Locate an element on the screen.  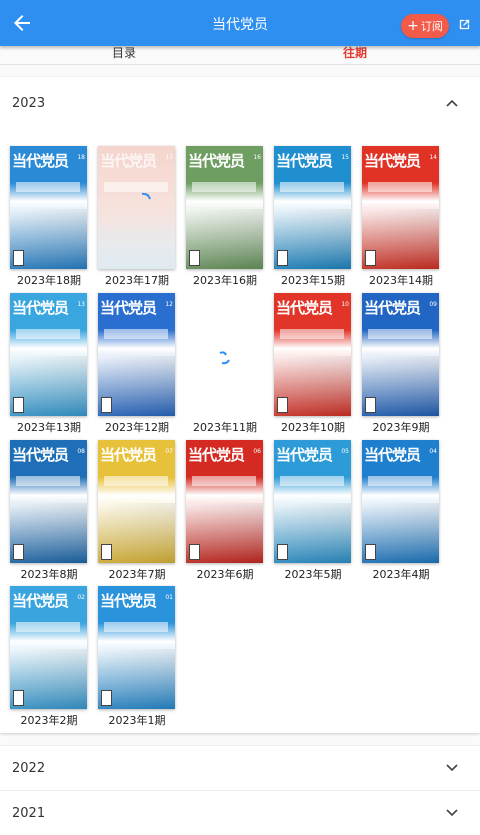
cover-issue-number: 09 is located at coordinates (433, 304).